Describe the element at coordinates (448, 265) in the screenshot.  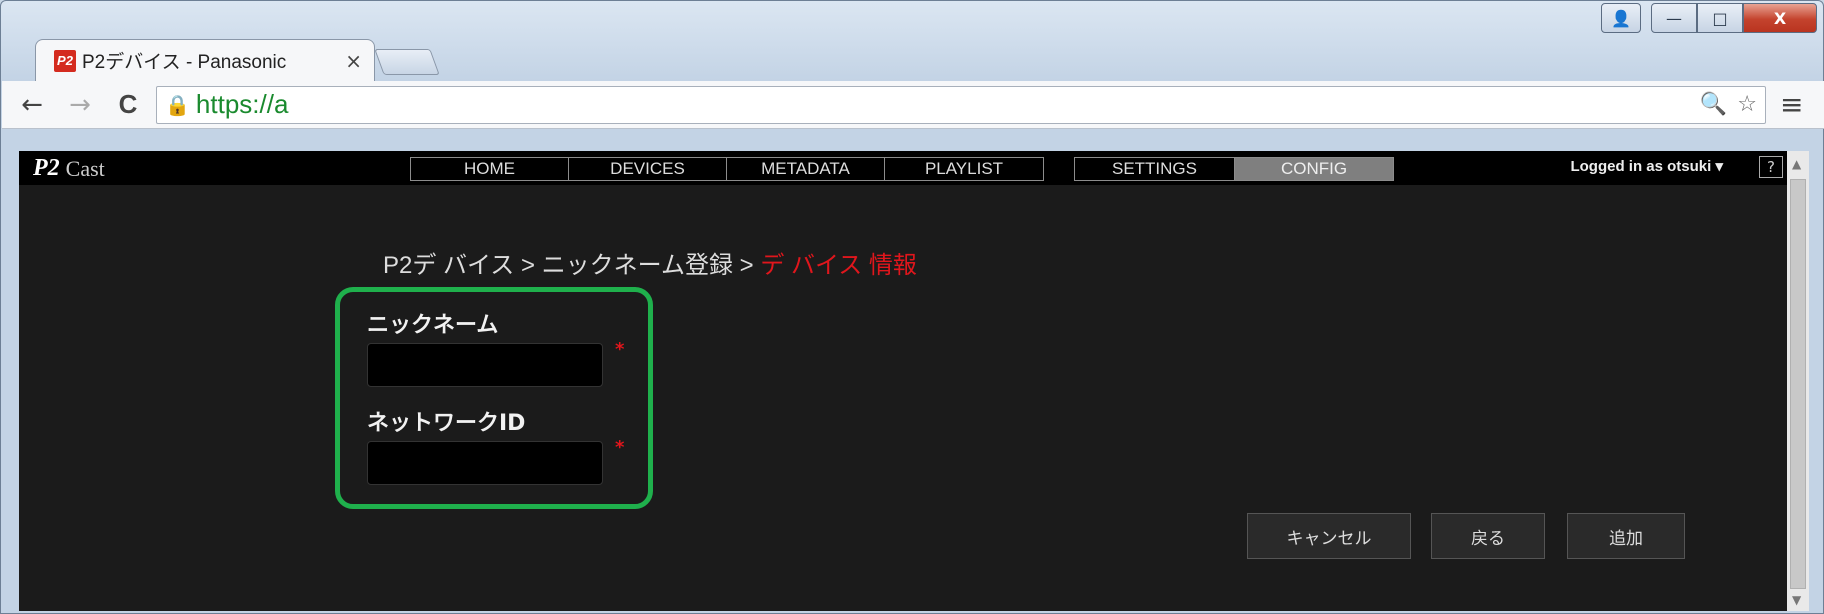
I see `breadcrumb-p2-devices: P2デ バイス` at that location.